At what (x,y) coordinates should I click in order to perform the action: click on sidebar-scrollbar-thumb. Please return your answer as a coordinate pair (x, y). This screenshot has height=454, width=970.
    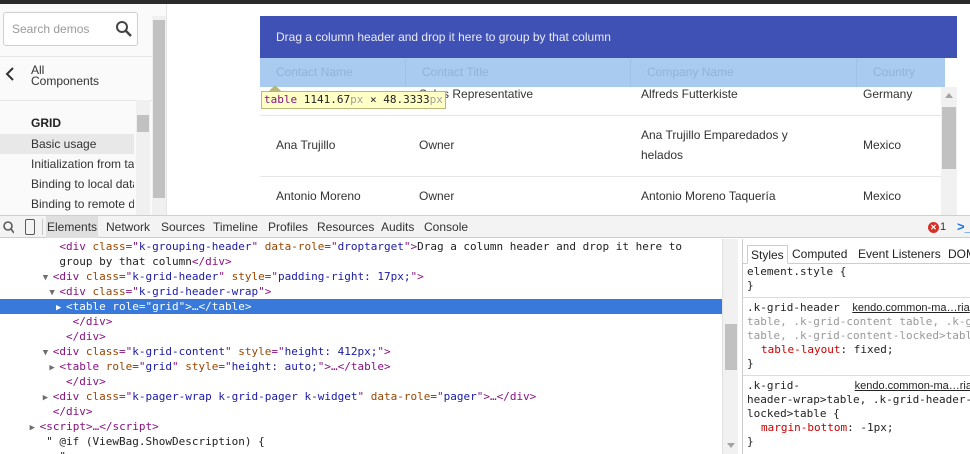
    Looking at the image, I should click on (159, 109).